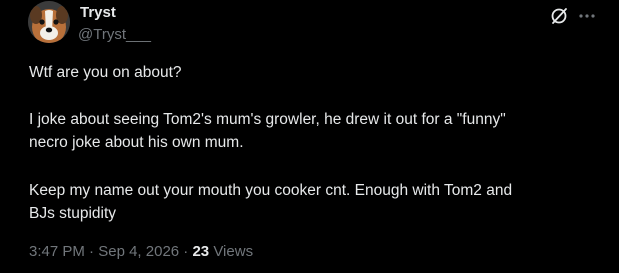 The width and height of the screenshot is (619, 273). Describe the element at coordinates (136, 142) in the screenshot. I see `post-text-line: necro joke about his own mum.` at that location.